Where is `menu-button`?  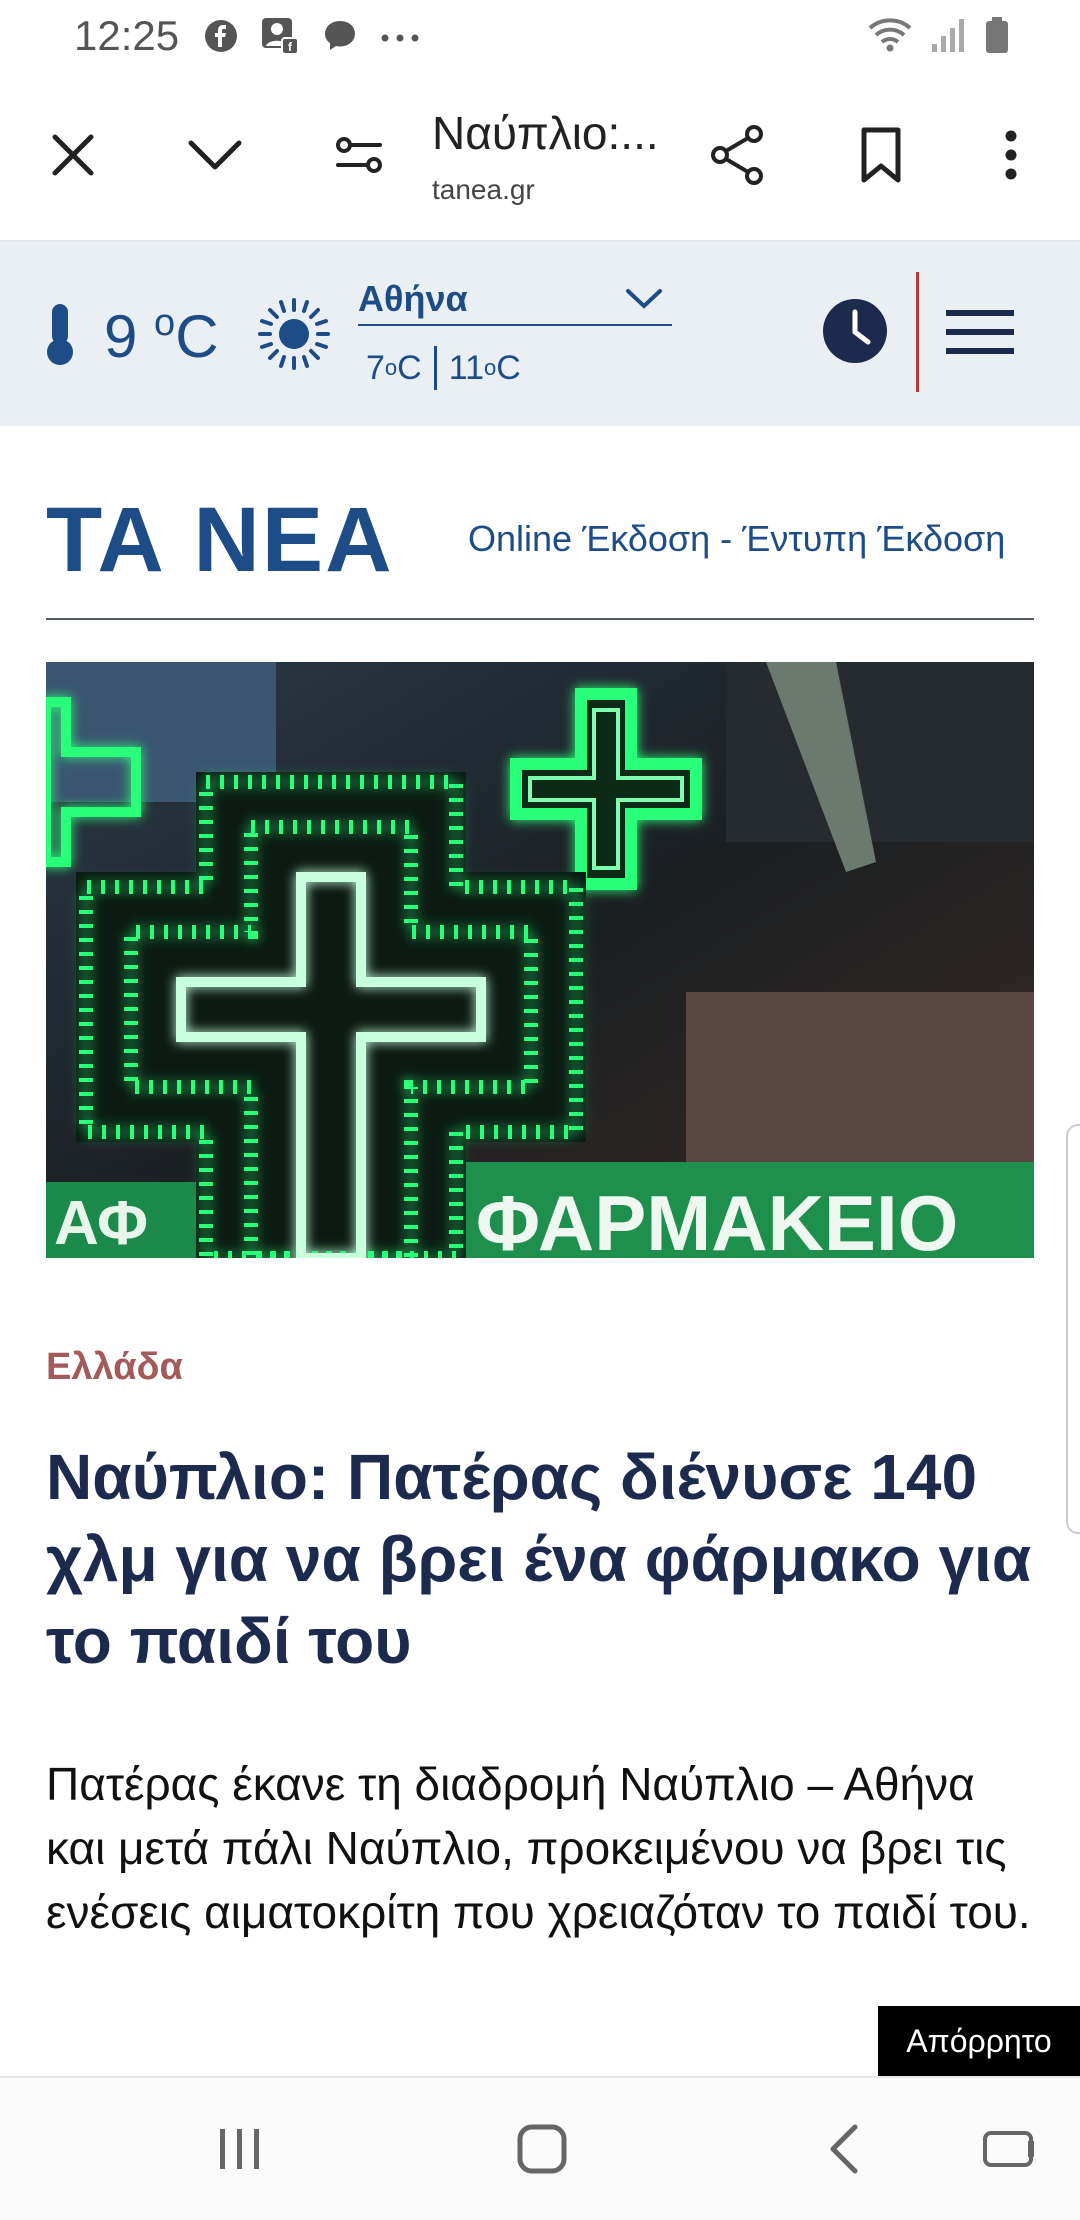
menu-button is located at coordinates (982, 332).